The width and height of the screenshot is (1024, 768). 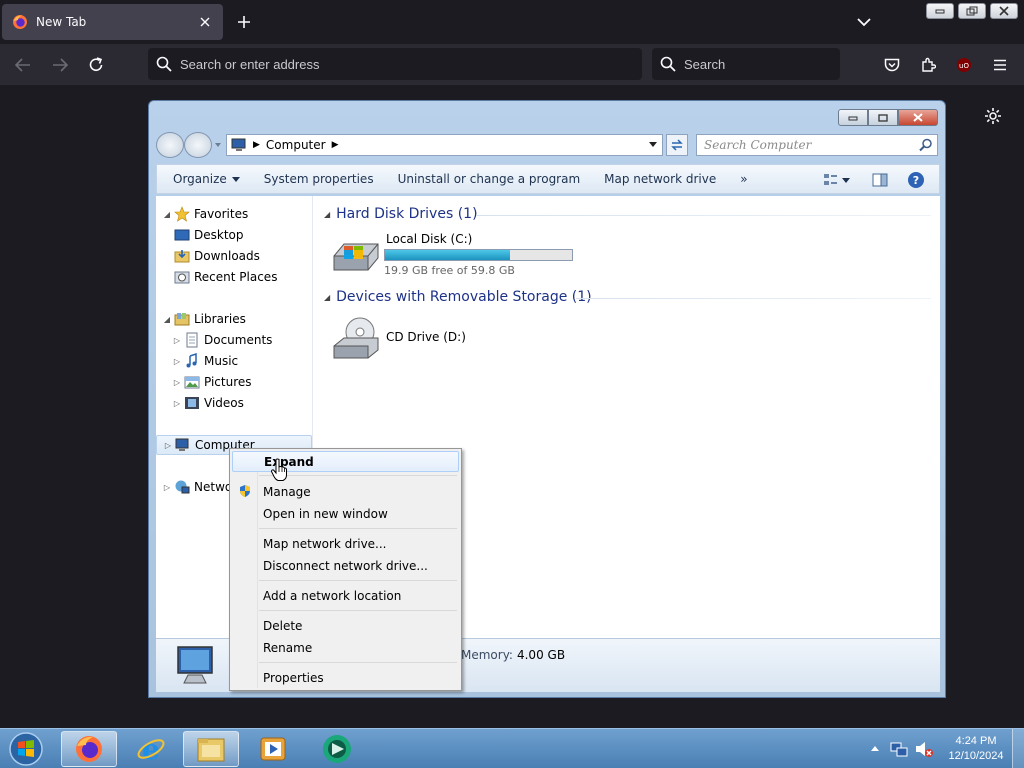 What do you see at coordinates (541, 655) in the screenshot?
I see `memory-value: 4.00 GB` at bounding box center [541, 655].